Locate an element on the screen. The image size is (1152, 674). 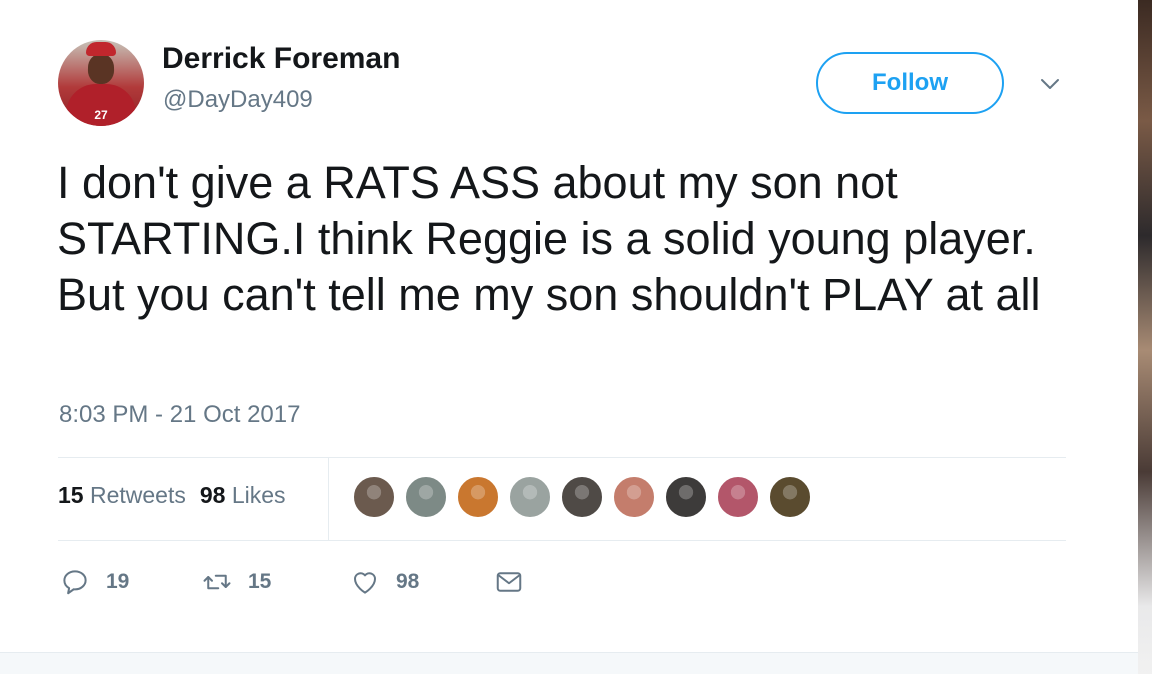
avatar-jersey-number: 27 is located at coordinates (101, 115).